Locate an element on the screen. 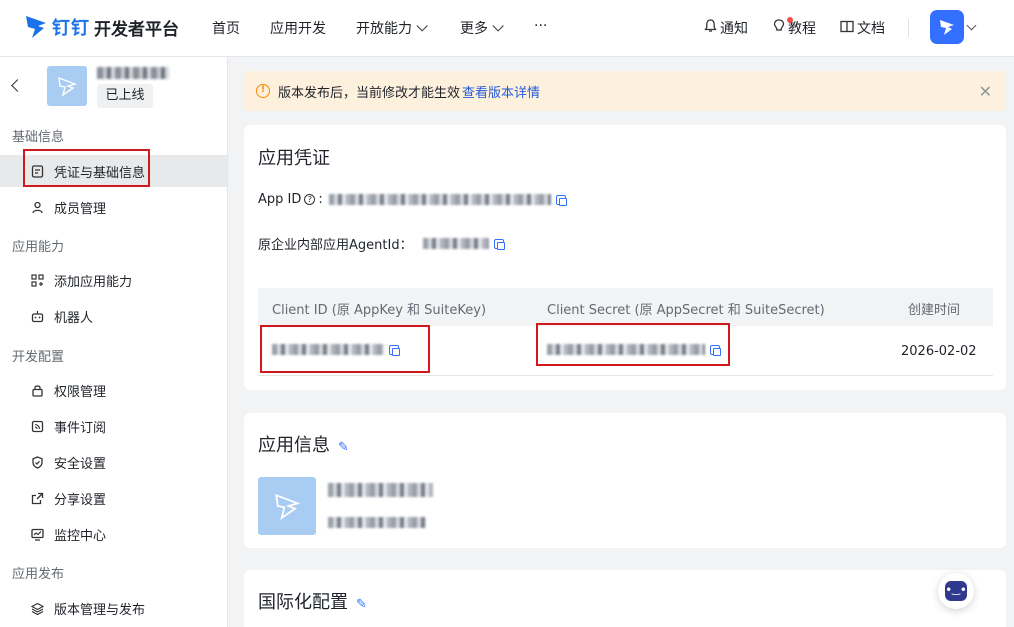 The width and height of the screenshot is (1014, 627). app-id-field: App ID ? : is located at coordinates (412, 199).